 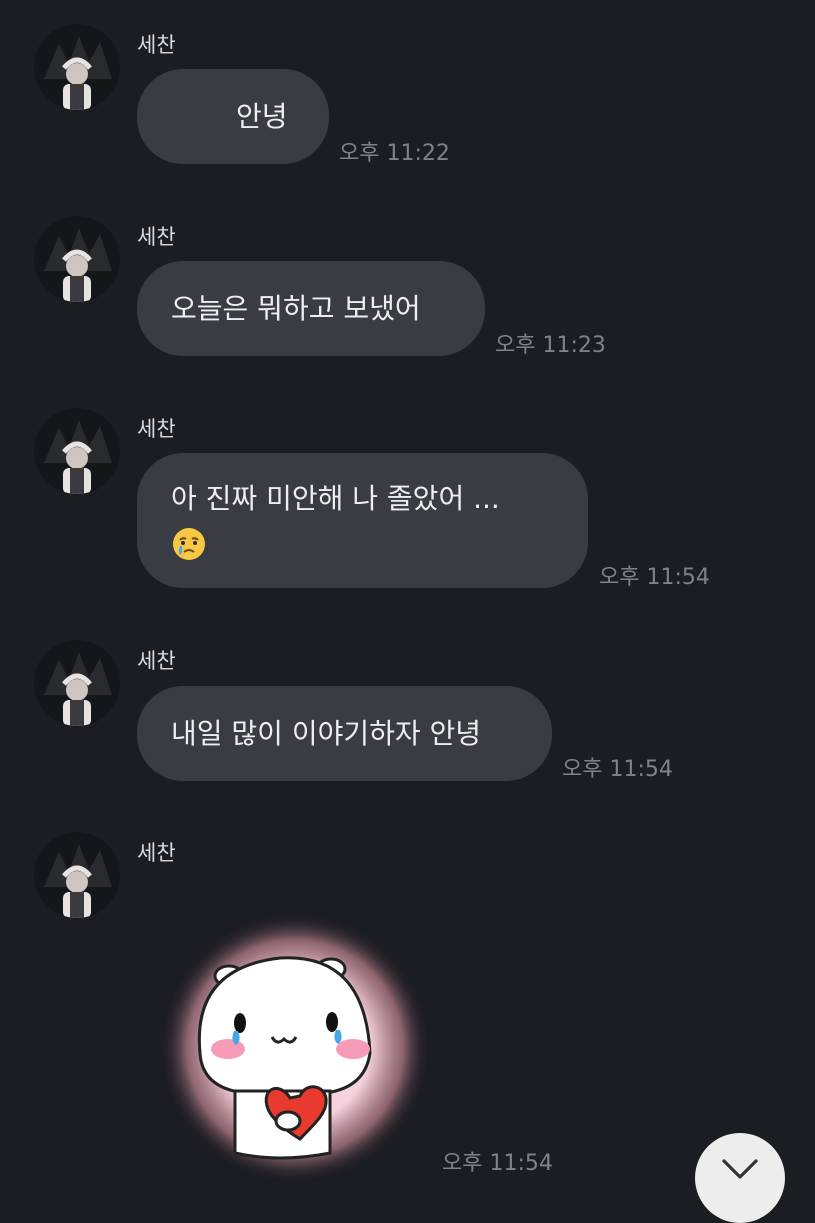 I want to click on chevron-down-icon, so click(x=740, y=1164).